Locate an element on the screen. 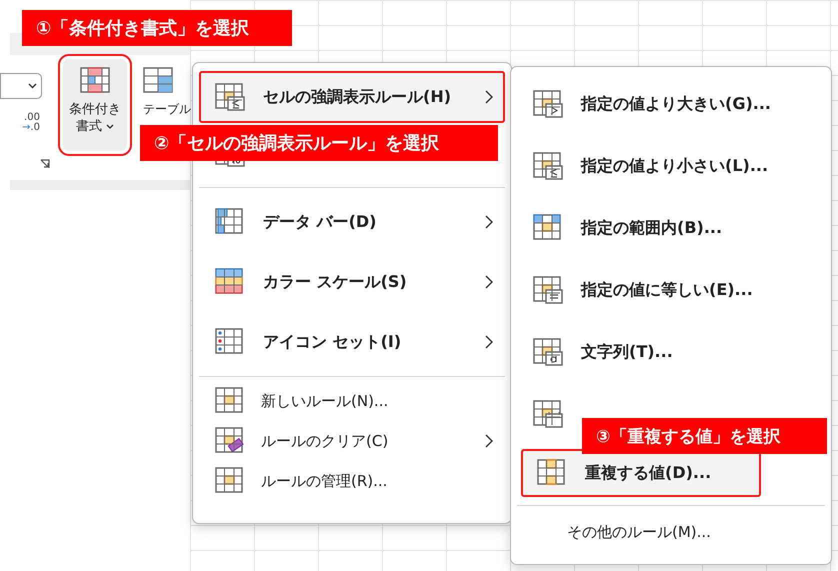  annotation-tooltip: ③「重複する値」を選択 is located at coordinates (704, 436).